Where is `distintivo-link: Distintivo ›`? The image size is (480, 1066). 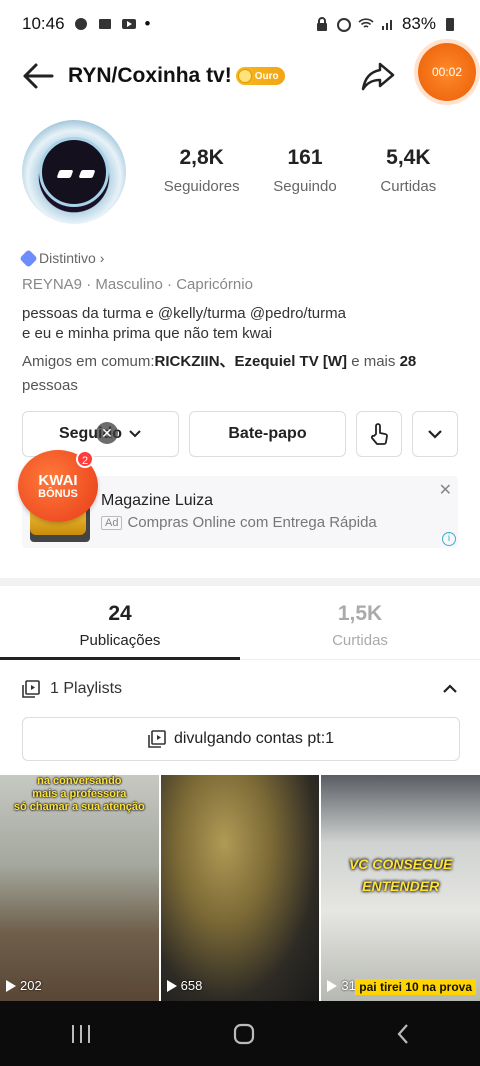 distintivo-link: Distintivo › is located at coordinates (62, 258).